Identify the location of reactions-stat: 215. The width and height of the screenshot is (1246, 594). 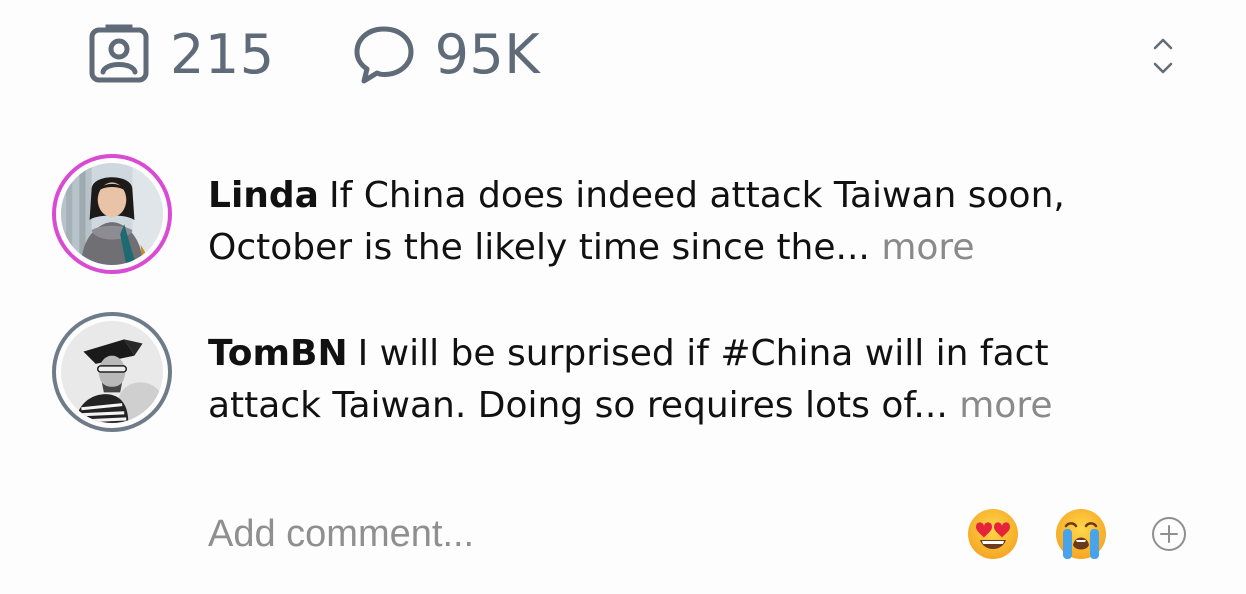
(181, 54).